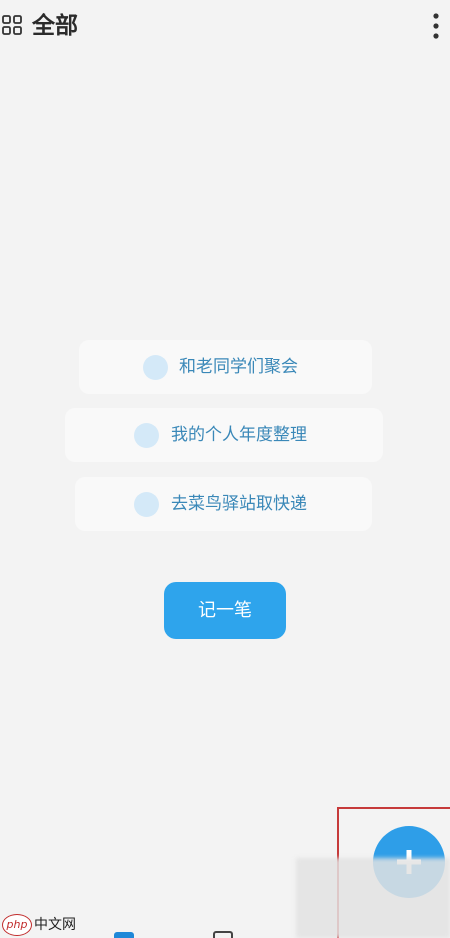 Image resolution: width=450 pixels, height=938 pixels. I want to click on suggestion-item-annual-review: 我的个人年度整理, so click(224, 435).